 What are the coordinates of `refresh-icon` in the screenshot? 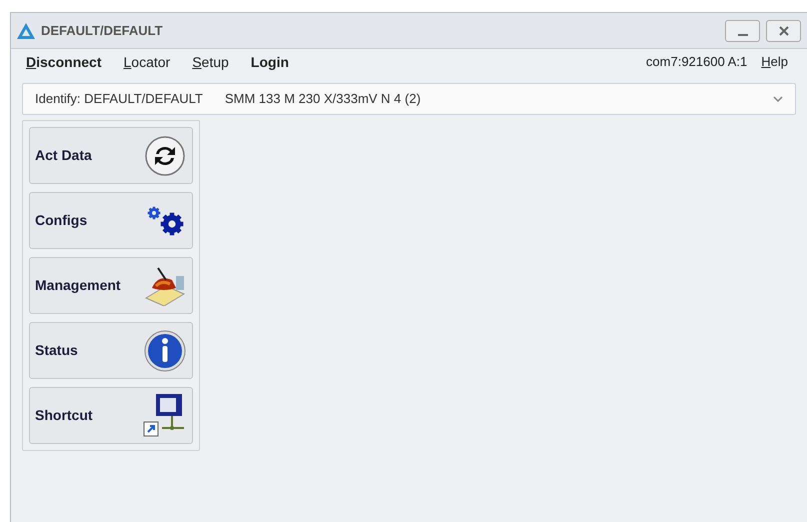 It's located at (165, 155).